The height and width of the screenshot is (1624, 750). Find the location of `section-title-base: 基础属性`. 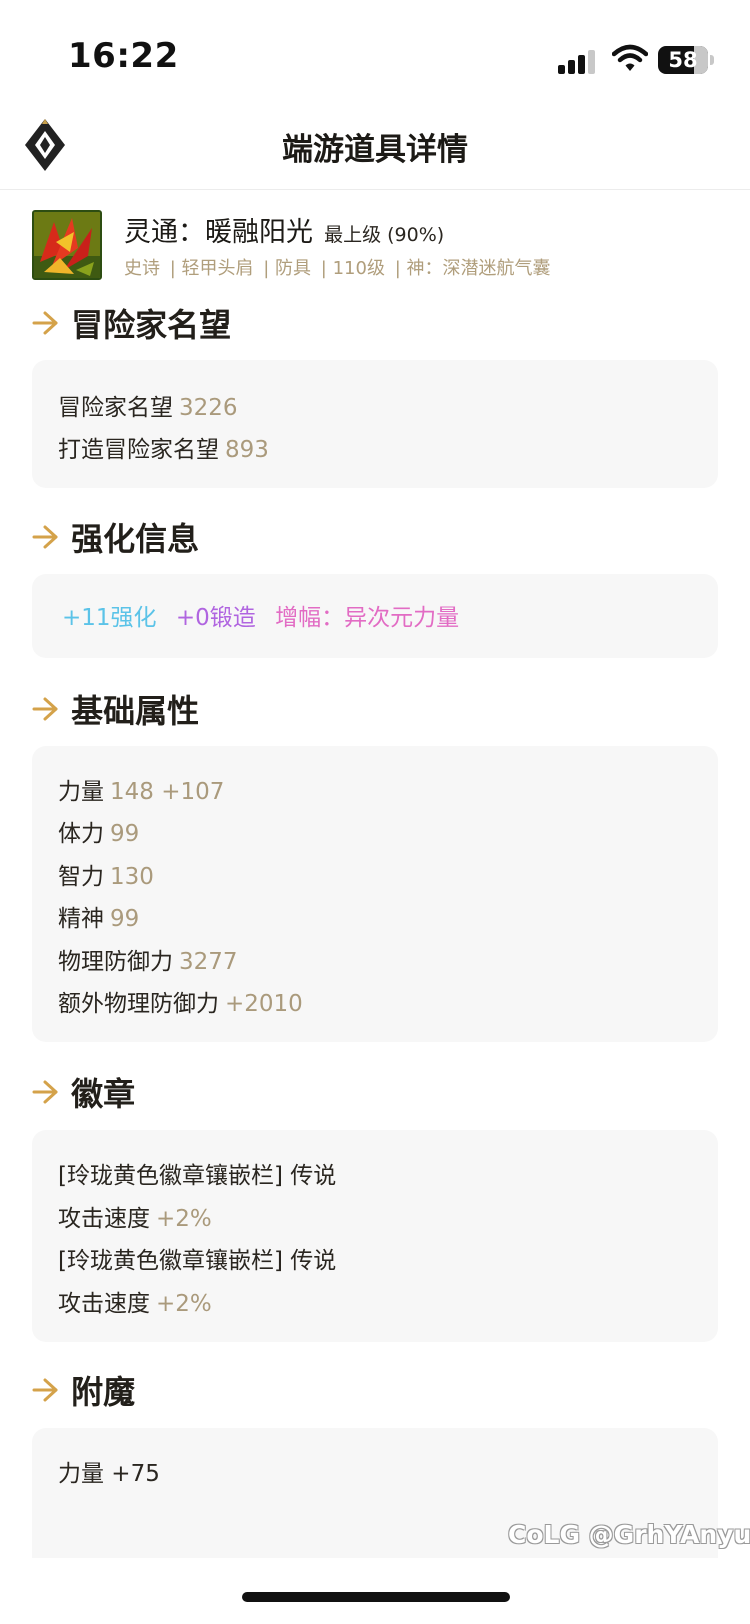

section-title-base: 基础属性 is located at coordinates (115, 708).